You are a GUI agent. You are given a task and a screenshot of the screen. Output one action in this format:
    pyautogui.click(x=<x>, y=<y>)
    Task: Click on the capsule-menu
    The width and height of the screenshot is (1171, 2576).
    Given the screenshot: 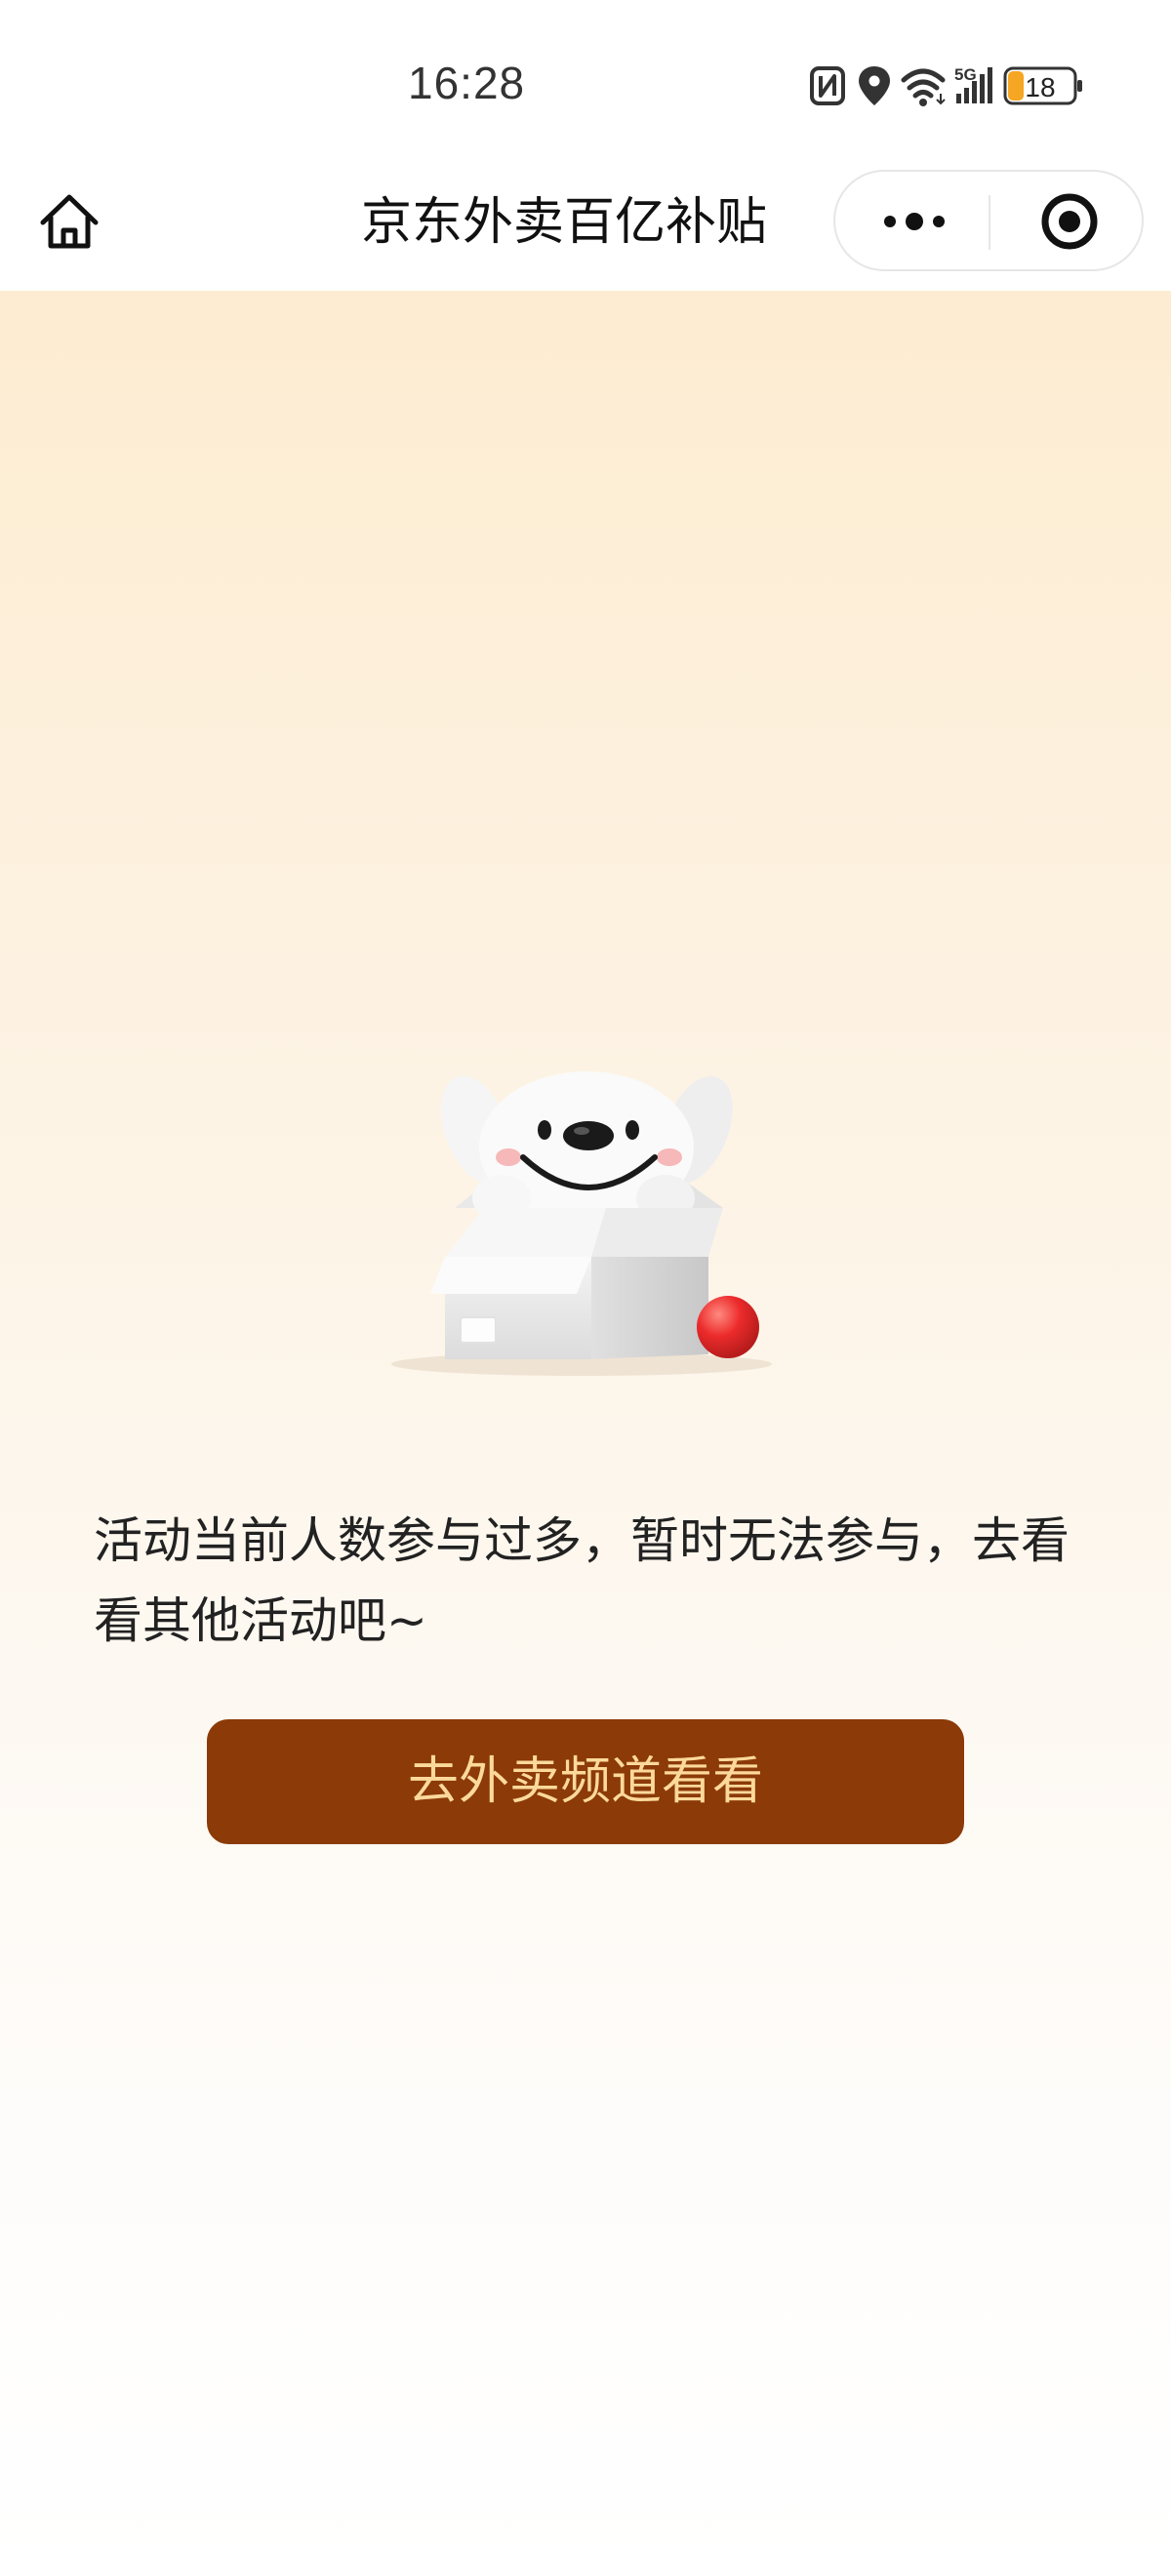 What is the action you would take?
    pyautogui.click(x=988, y=220)
    